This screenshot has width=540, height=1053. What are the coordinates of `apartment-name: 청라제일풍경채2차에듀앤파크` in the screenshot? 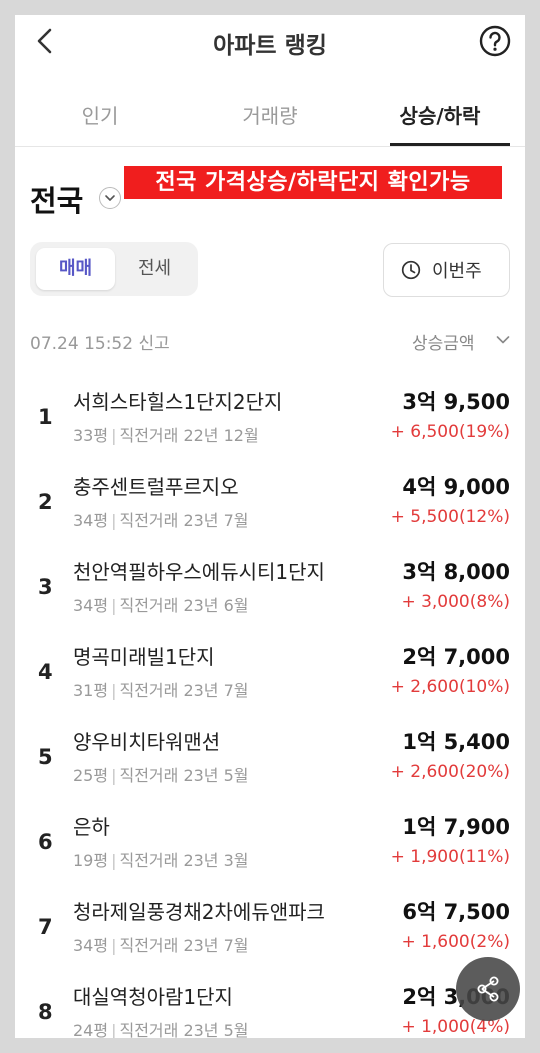 It's located at (199, 912).